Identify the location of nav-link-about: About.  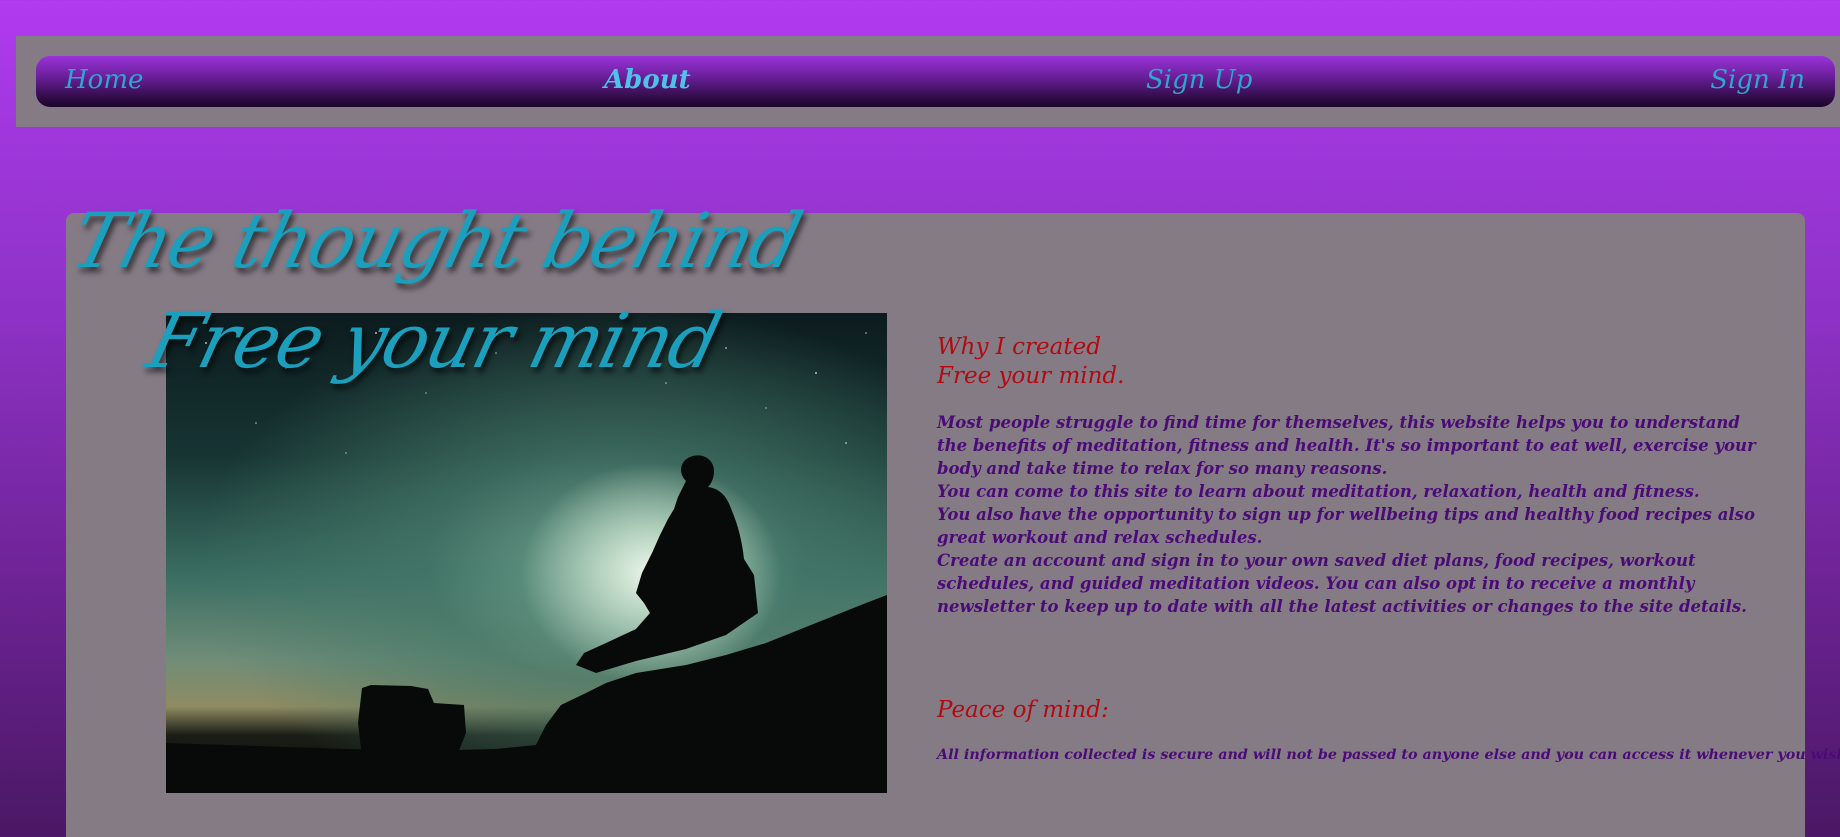
(647, 80).